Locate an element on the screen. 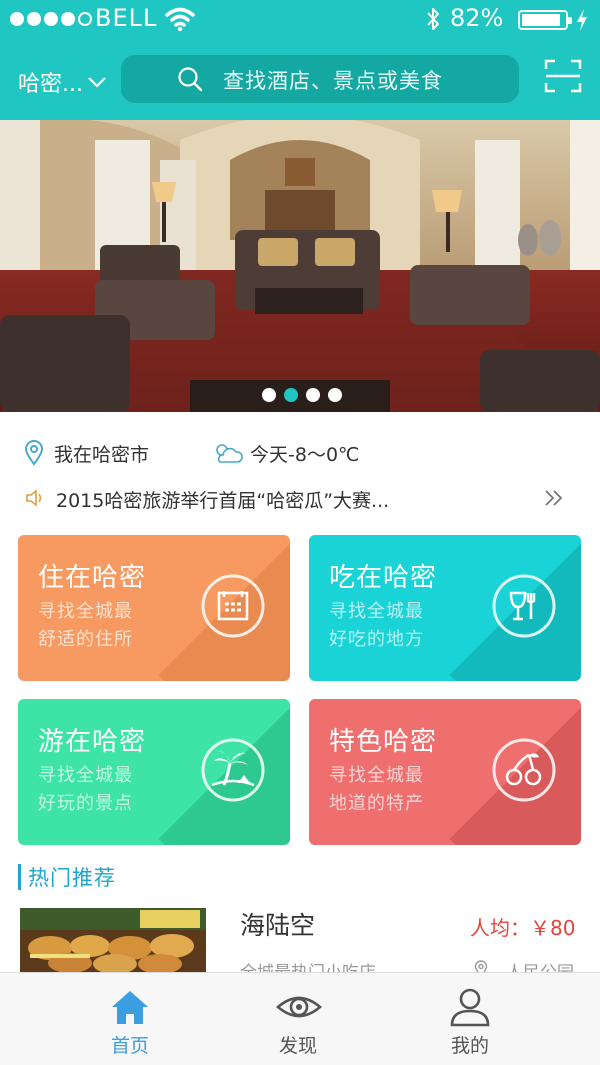  tile-title: 特色哈密 is located at coordinates (383, 742).